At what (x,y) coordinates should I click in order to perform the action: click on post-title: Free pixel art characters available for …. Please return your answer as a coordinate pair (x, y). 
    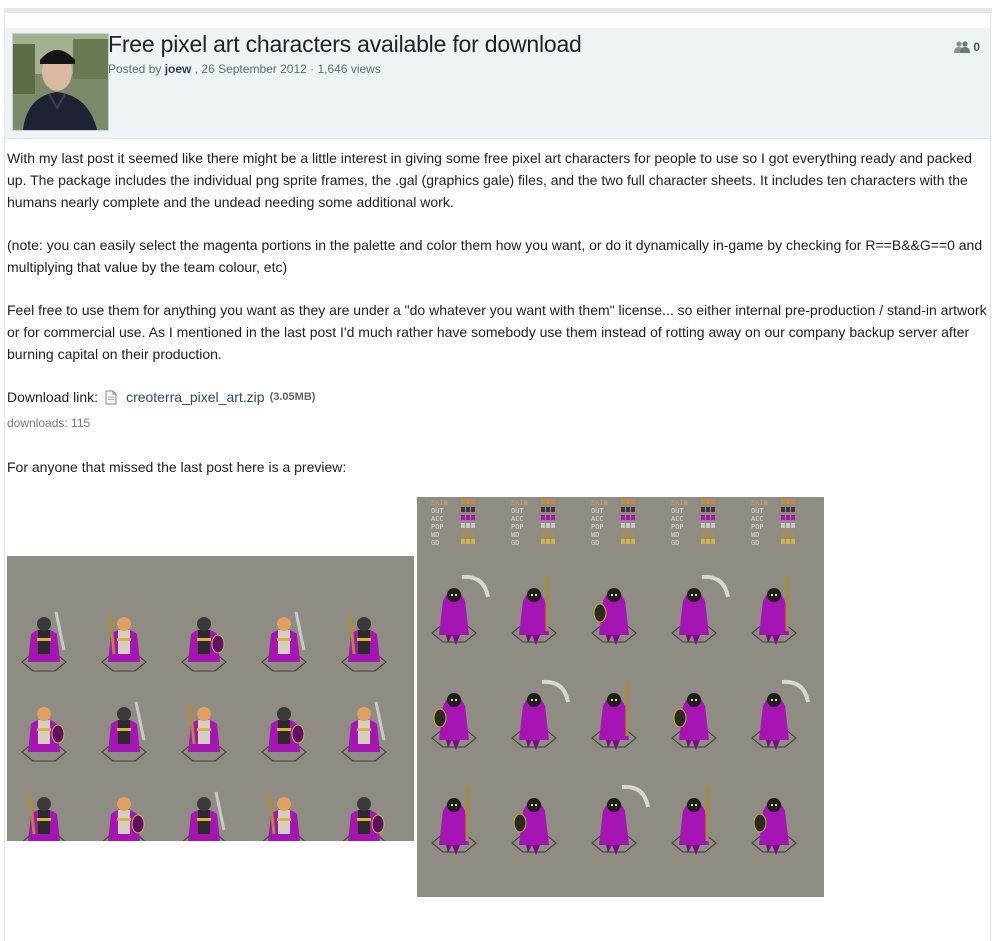
    Looking at the image, I should click on (345, 44).